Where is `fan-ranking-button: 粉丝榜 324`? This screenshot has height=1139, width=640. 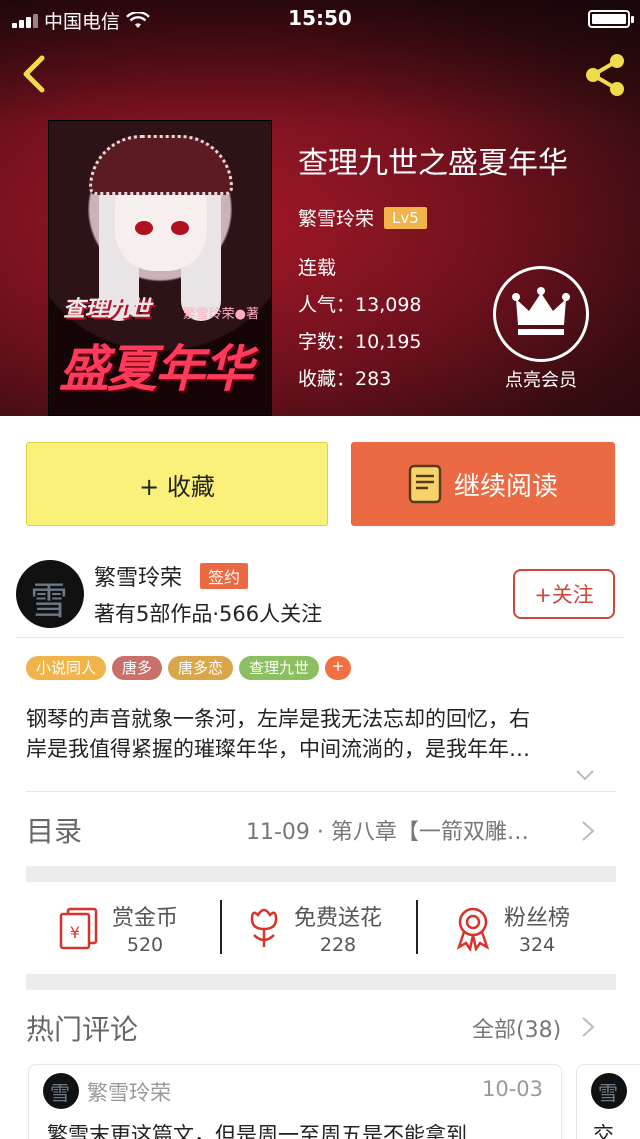
fan-ranking-button: 粉丝榜 324 is located at coordinates (511, 928).